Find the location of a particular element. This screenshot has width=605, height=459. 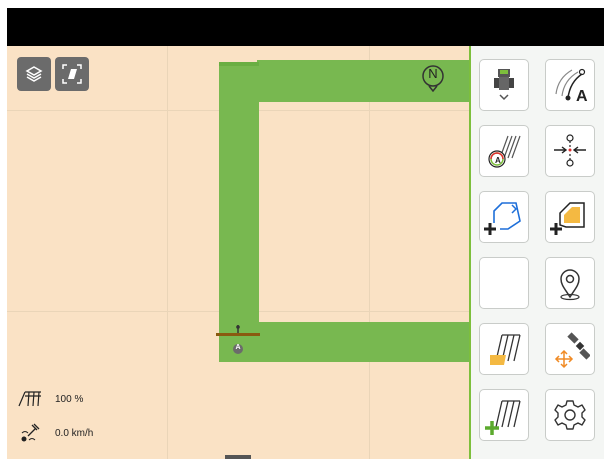

section-control-button: A is located at coordinates (504, 151).